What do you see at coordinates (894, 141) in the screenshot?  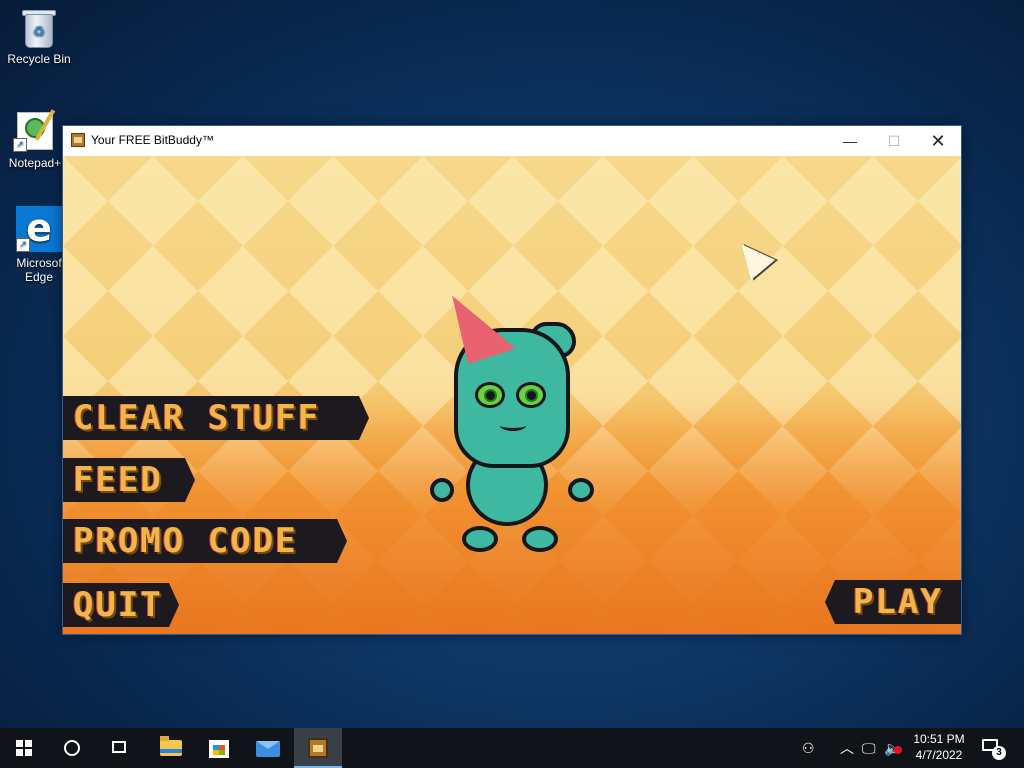 I see `maximize-button: ☐` at bounding box center [894, 141].